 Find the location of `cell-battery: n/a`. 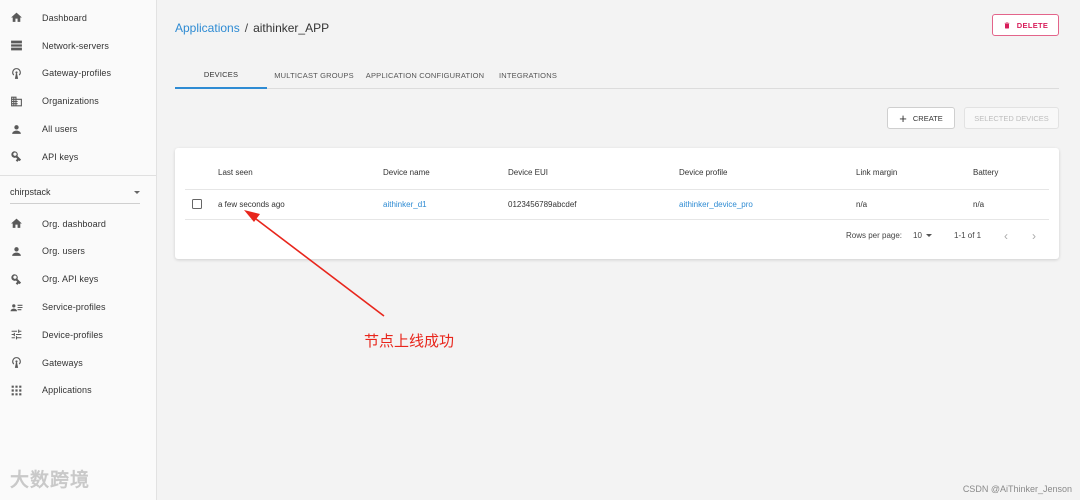

cell-battery: n/a is located at coordinates (979, 204).